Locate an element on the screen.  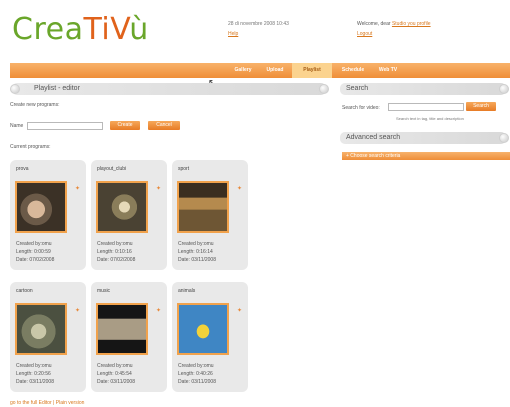
welcome-prefix: Welcome, dear is located at coordinates (374, 24).